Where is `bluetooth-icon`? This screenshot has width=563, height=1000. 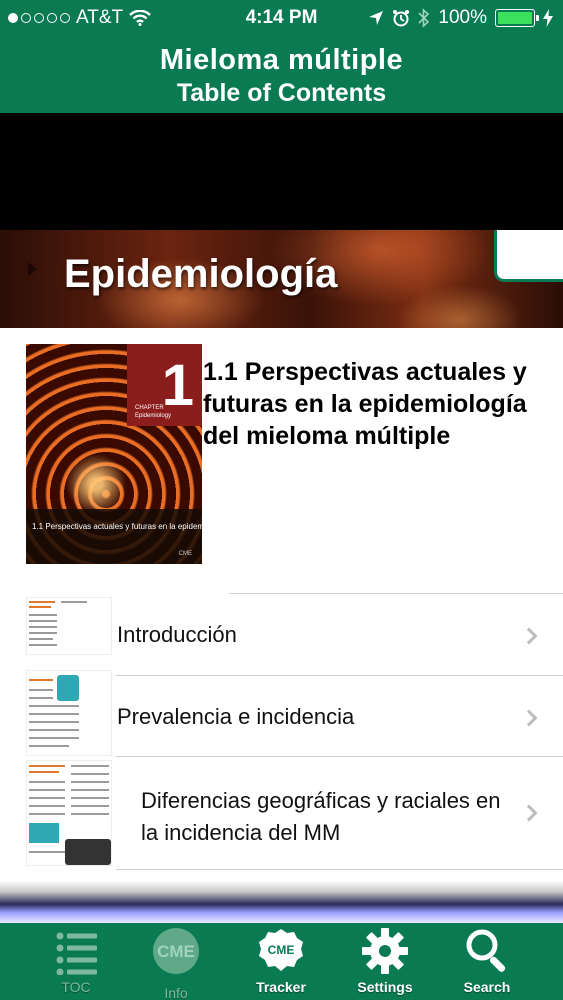
bluetooth-icon is located at coordinates (424, 18).